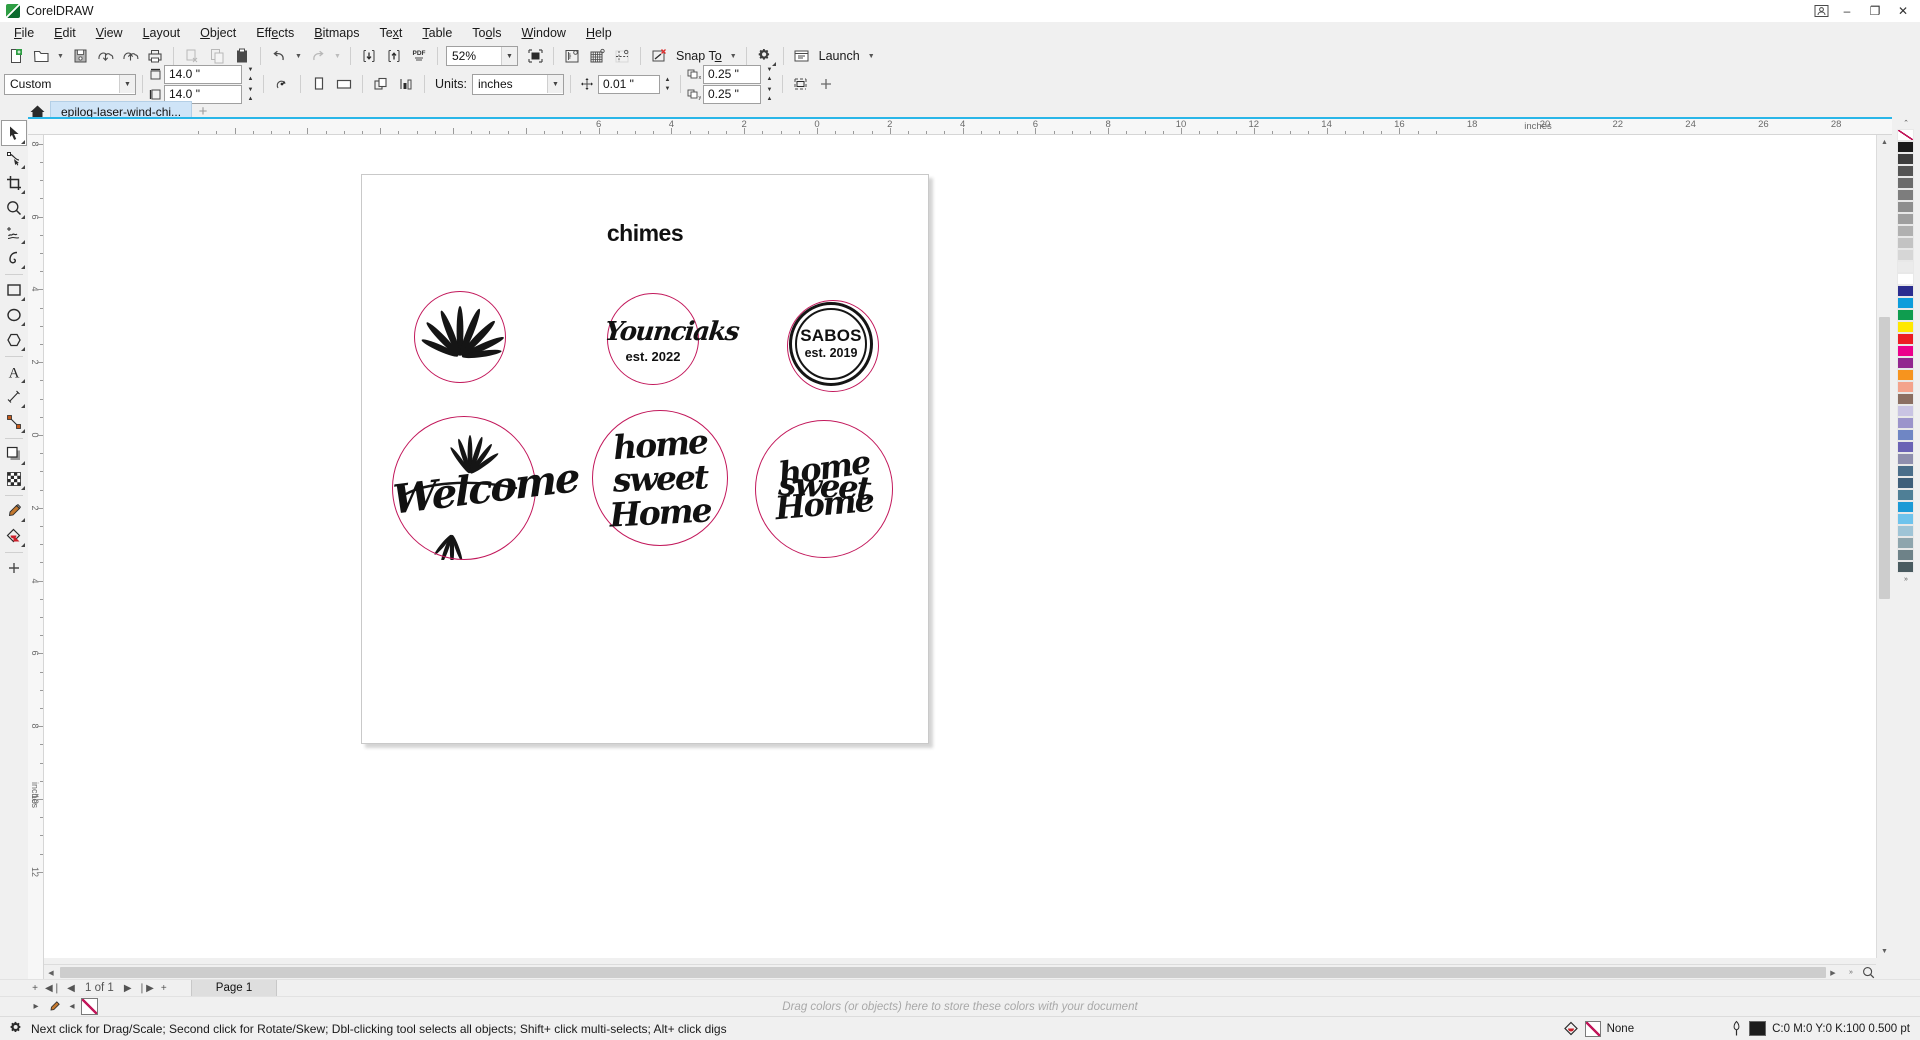  What do you see at coordinates (437, 33) in the screenshot?
I see `menu-table: Table` at bounding box center [437, 33].